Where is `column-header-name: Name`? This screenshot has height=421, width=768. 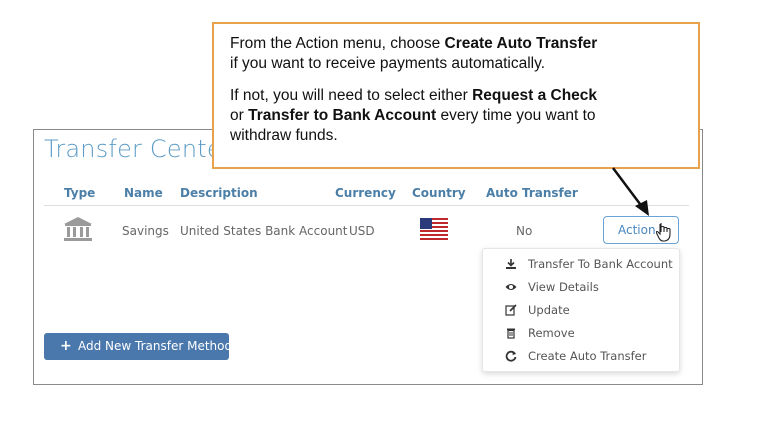
column-header-name: Name is located at coordinates (143, 193).